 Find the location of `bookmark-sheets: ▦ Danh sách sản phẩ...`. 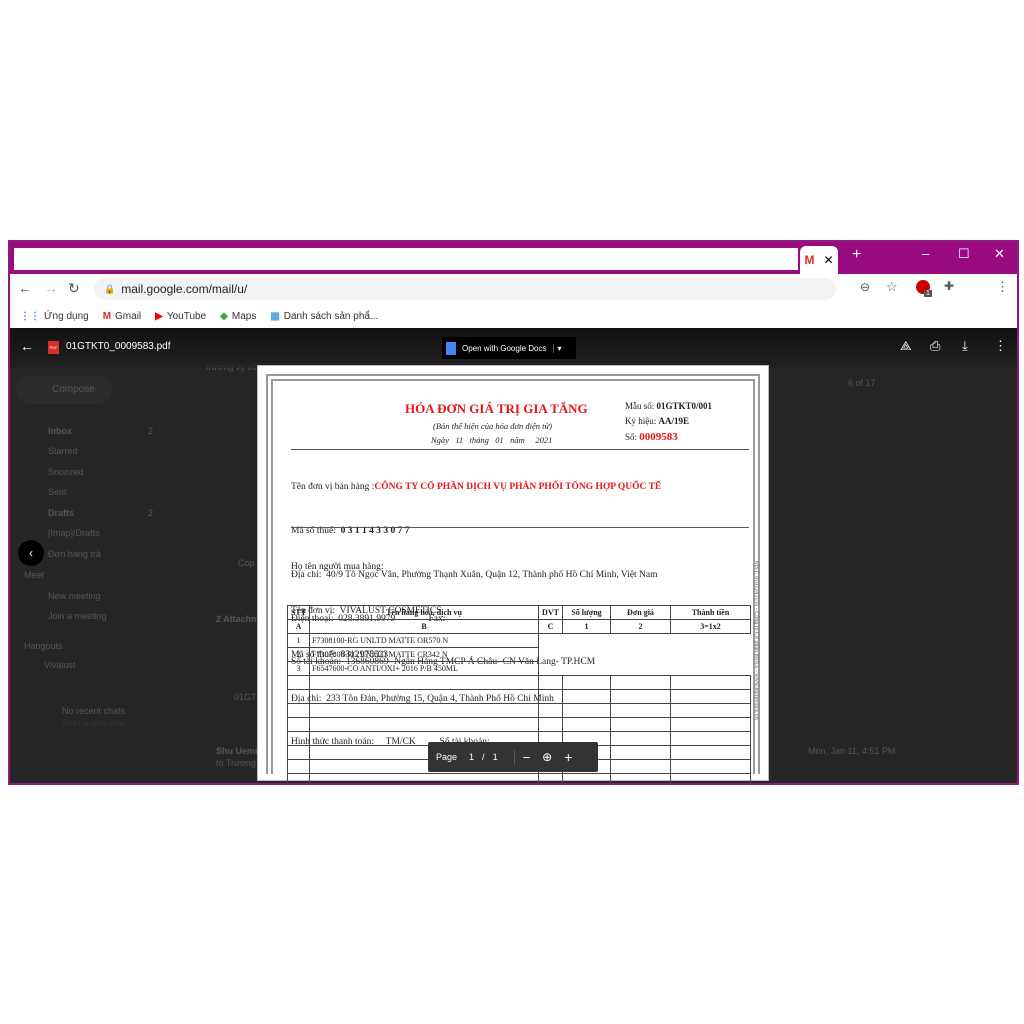

bookmark-sheets: ▦ Danh sách sản phẩ... is located at coordinates (324, 316).